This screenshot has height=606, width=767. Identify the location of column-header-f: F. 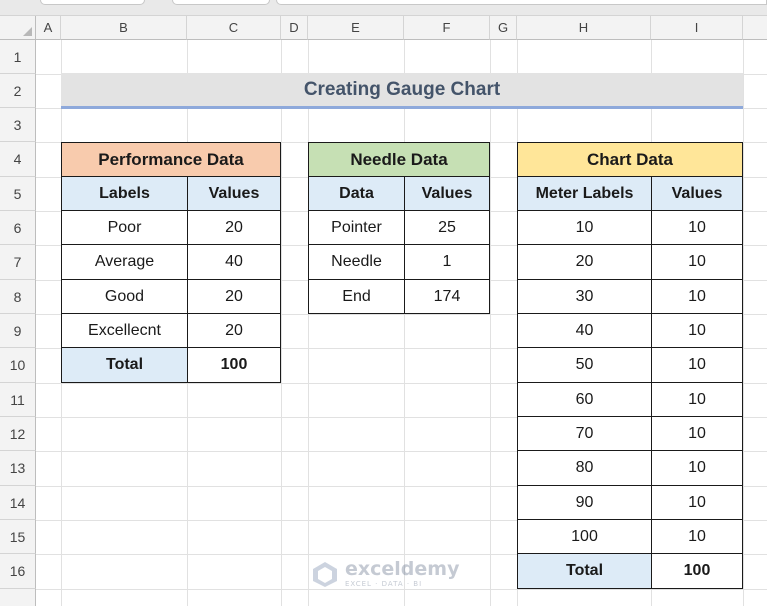
(447, 28).